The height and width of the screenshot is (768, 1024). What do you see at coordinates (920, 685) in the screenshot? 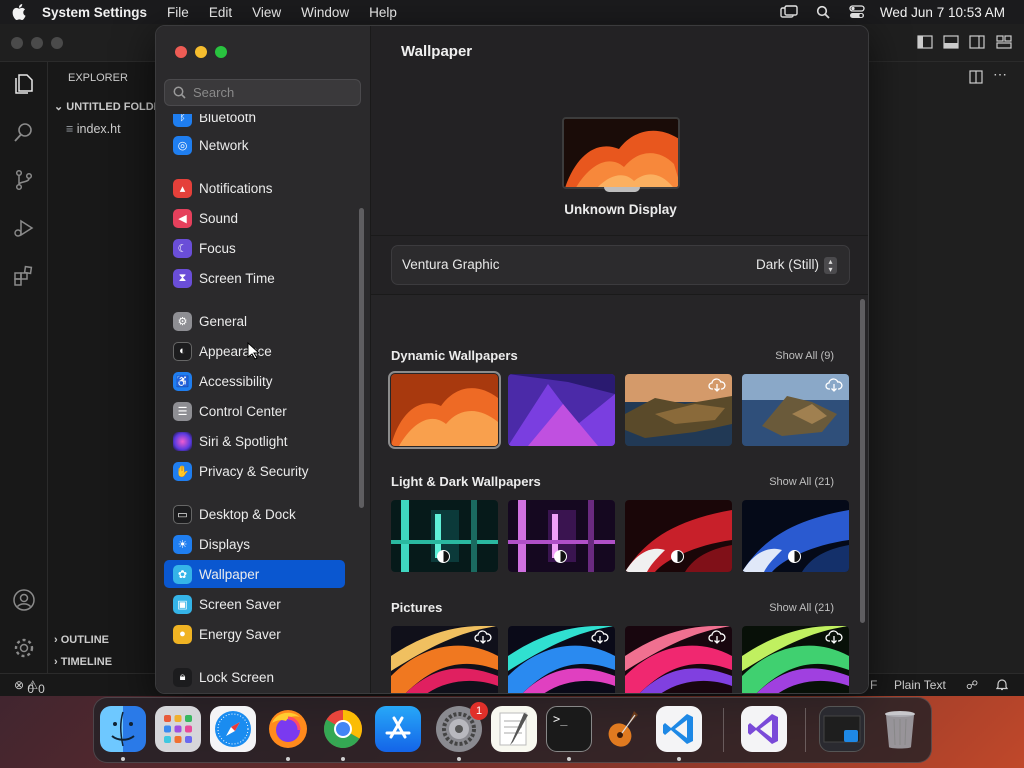
I see `language-mode: Plain Text` at bounding box center [920, 685].